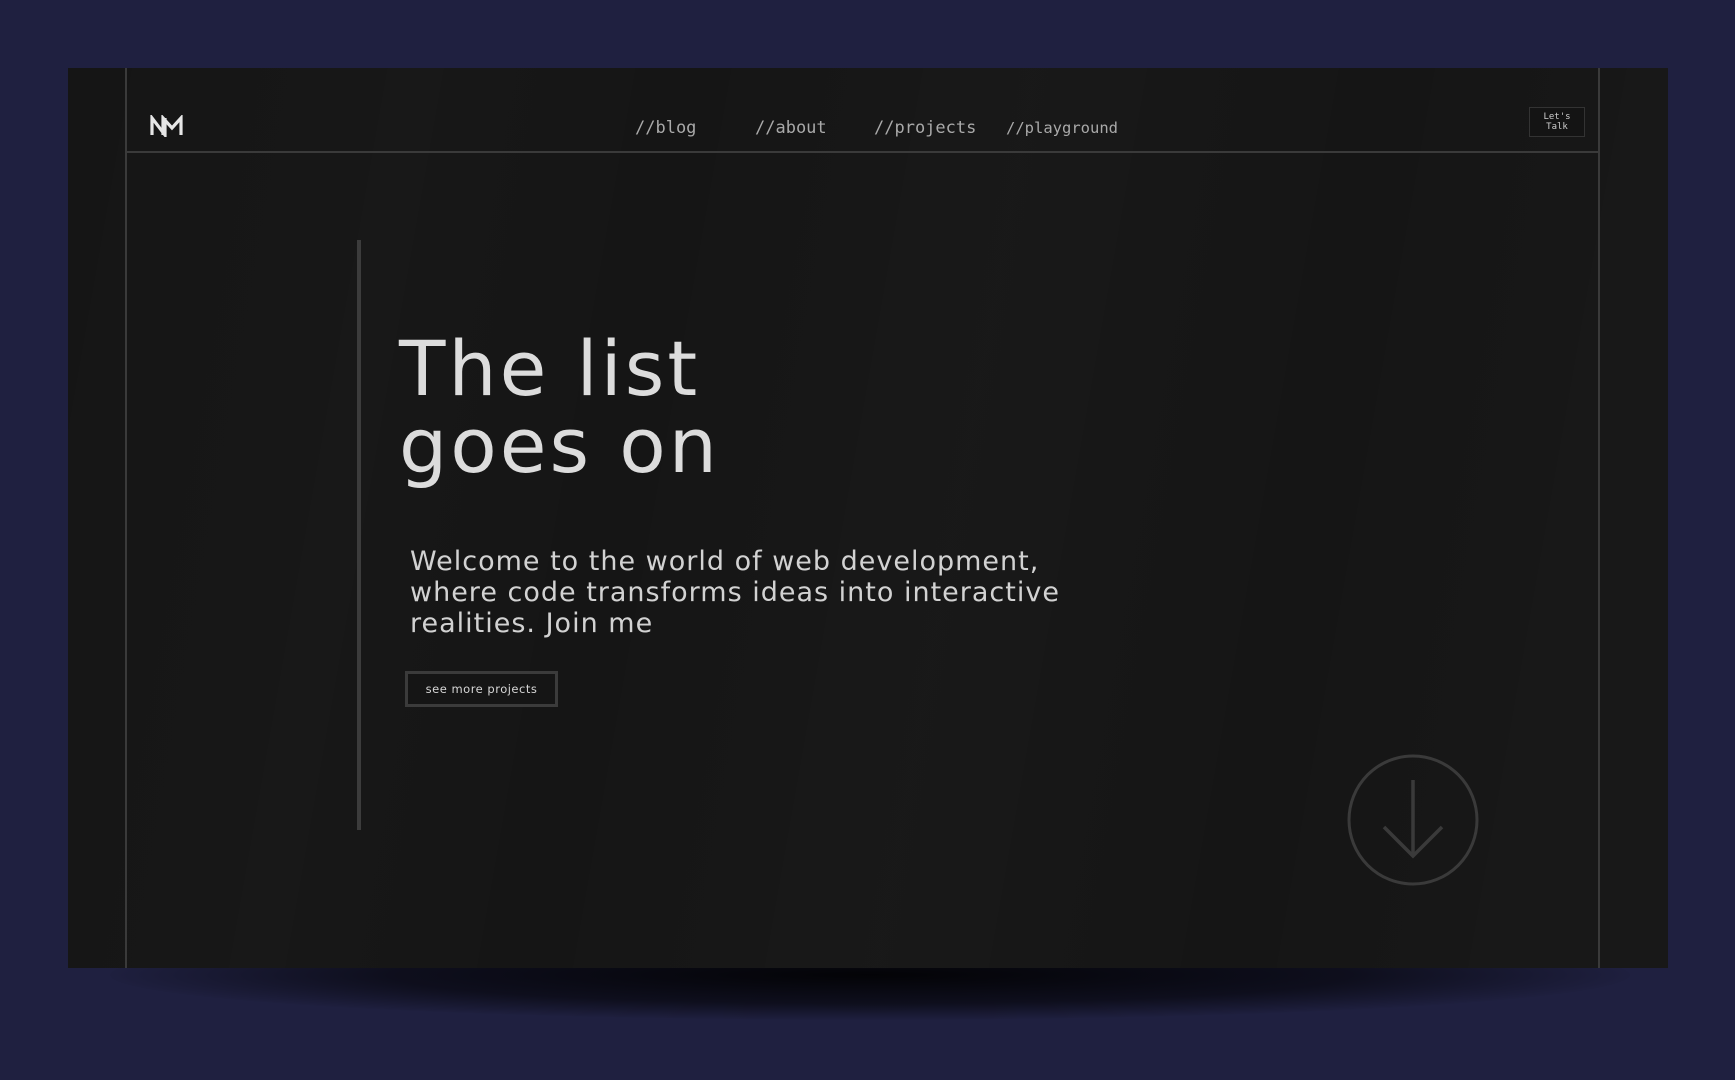 This screenshot has width=1735, height=1080. I want to click on nav-link-blog: //blog, so click(665, 128).